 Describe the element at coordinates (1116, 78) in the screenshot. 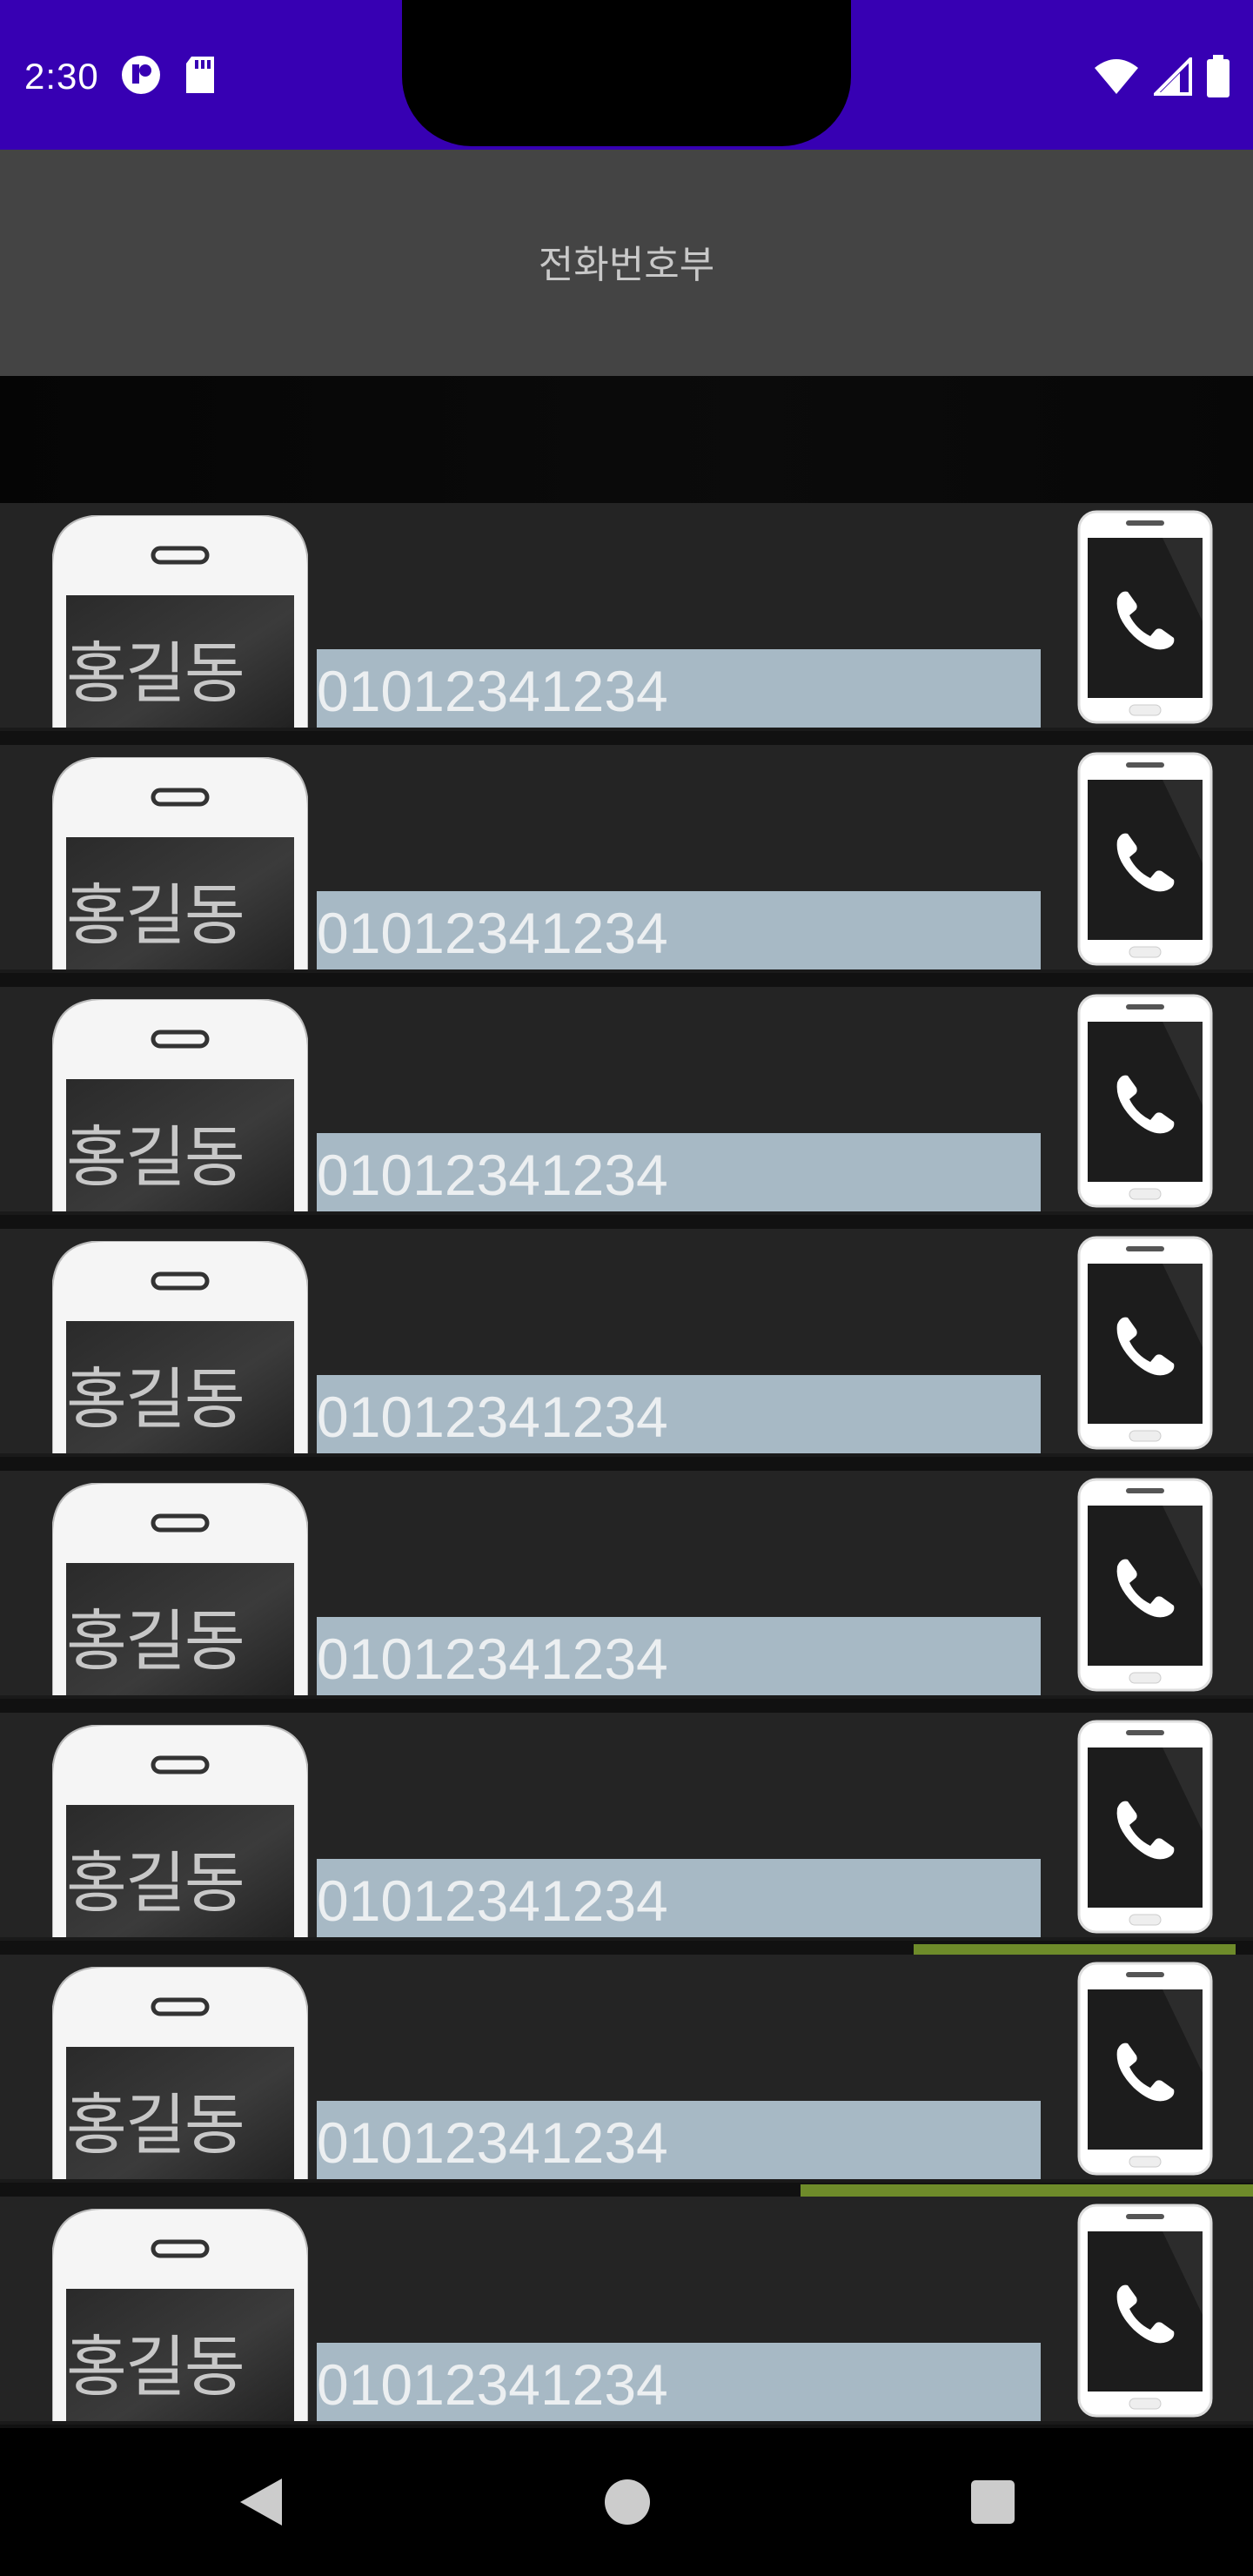

I see `wifi-icon` at that location.